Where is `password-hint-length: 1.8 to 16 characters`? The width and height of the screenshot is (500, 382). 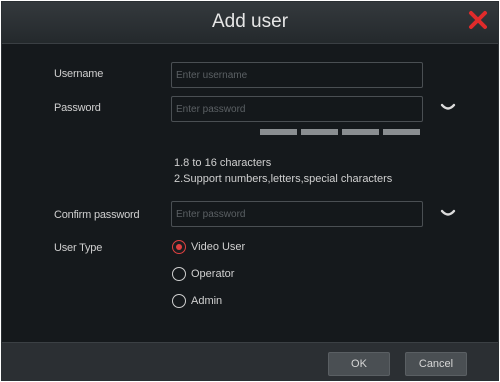 password-hint-length: 1.8 to 16 characters is located at coordinates (223, 163).